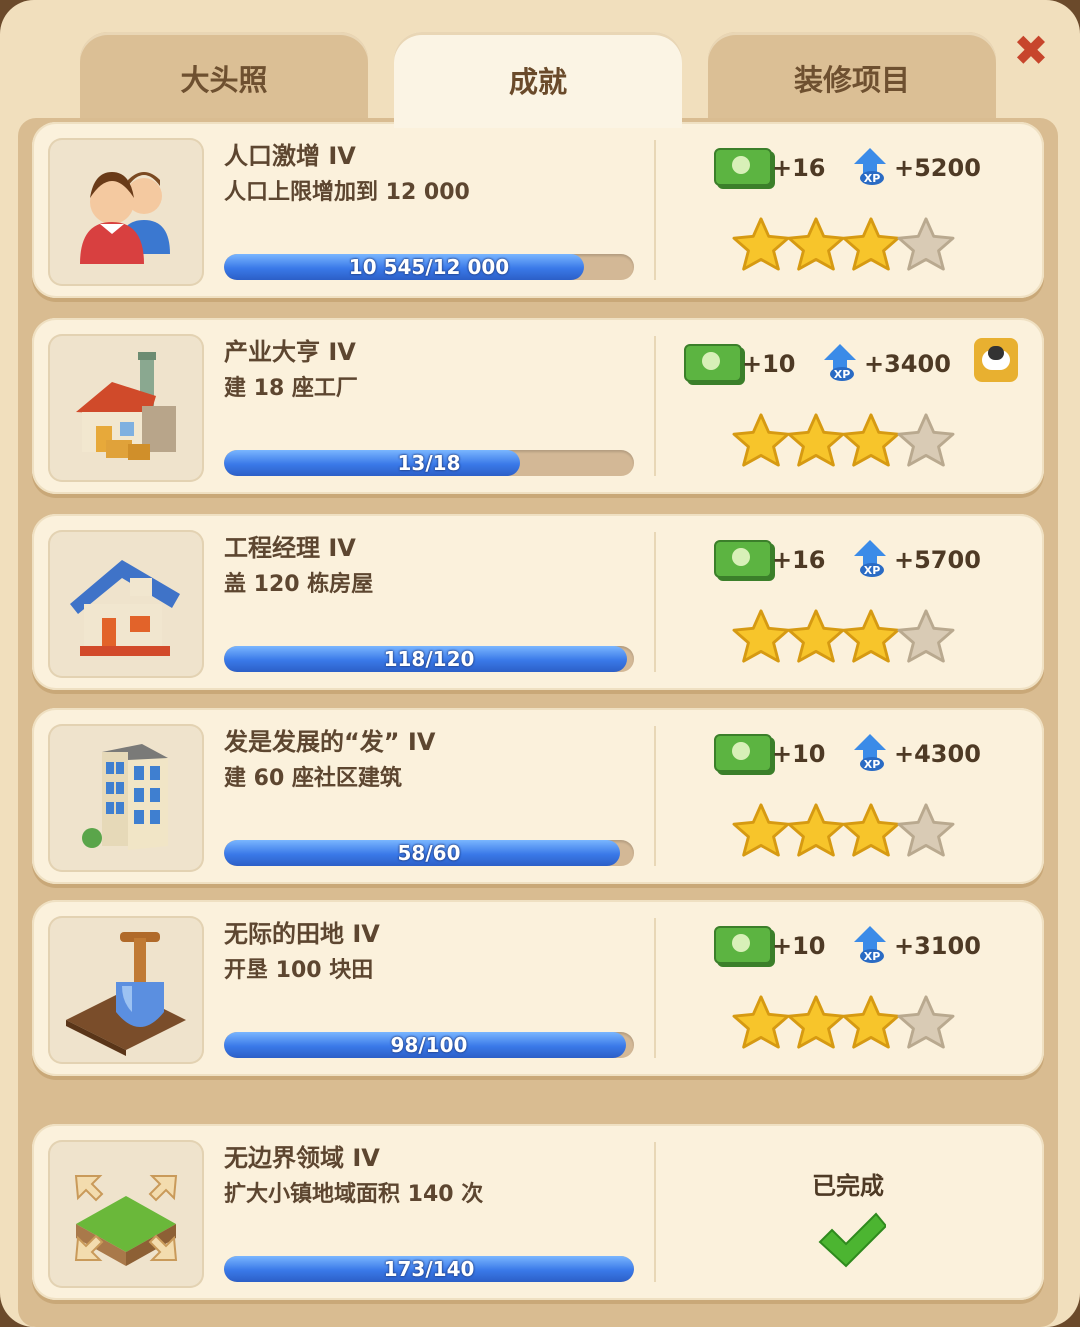 The width and height of the screenshot is (1080, 1327). What do you see at coordinates (299, 970) in the screenshot?
I see `achievement-description: 开垦 100 块田` at bounding box center [299, 970].